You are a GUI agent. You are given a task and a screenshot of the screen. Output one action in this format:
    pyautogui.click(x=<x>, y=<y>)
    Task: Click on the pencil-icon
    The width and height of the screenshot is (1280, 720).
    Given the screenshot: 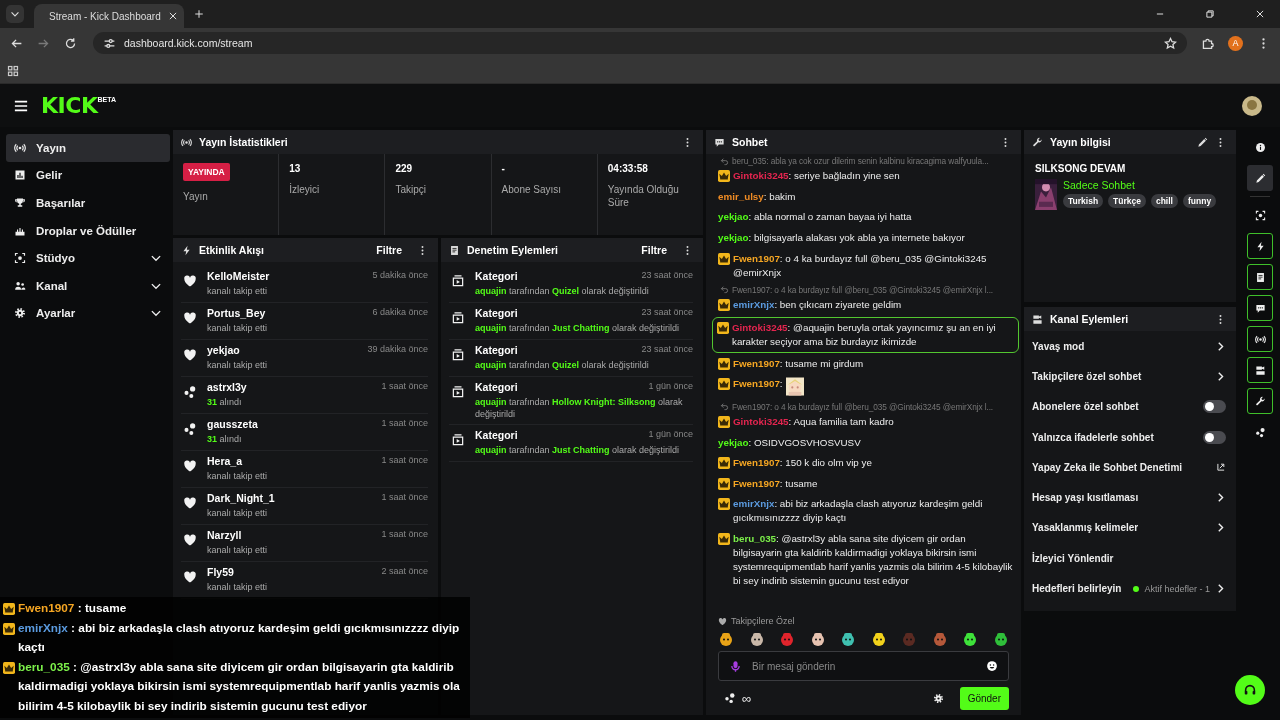 What is the action you would take?
    pyautogui.click(x=1202, y=142)
    